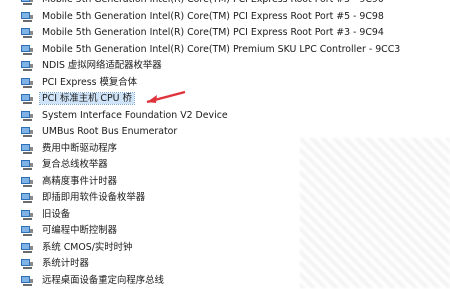 The image size is (450, 289). I want to click on device-tree-item-label: 远程桌面设备重定向程序总线, so click(103, 280).